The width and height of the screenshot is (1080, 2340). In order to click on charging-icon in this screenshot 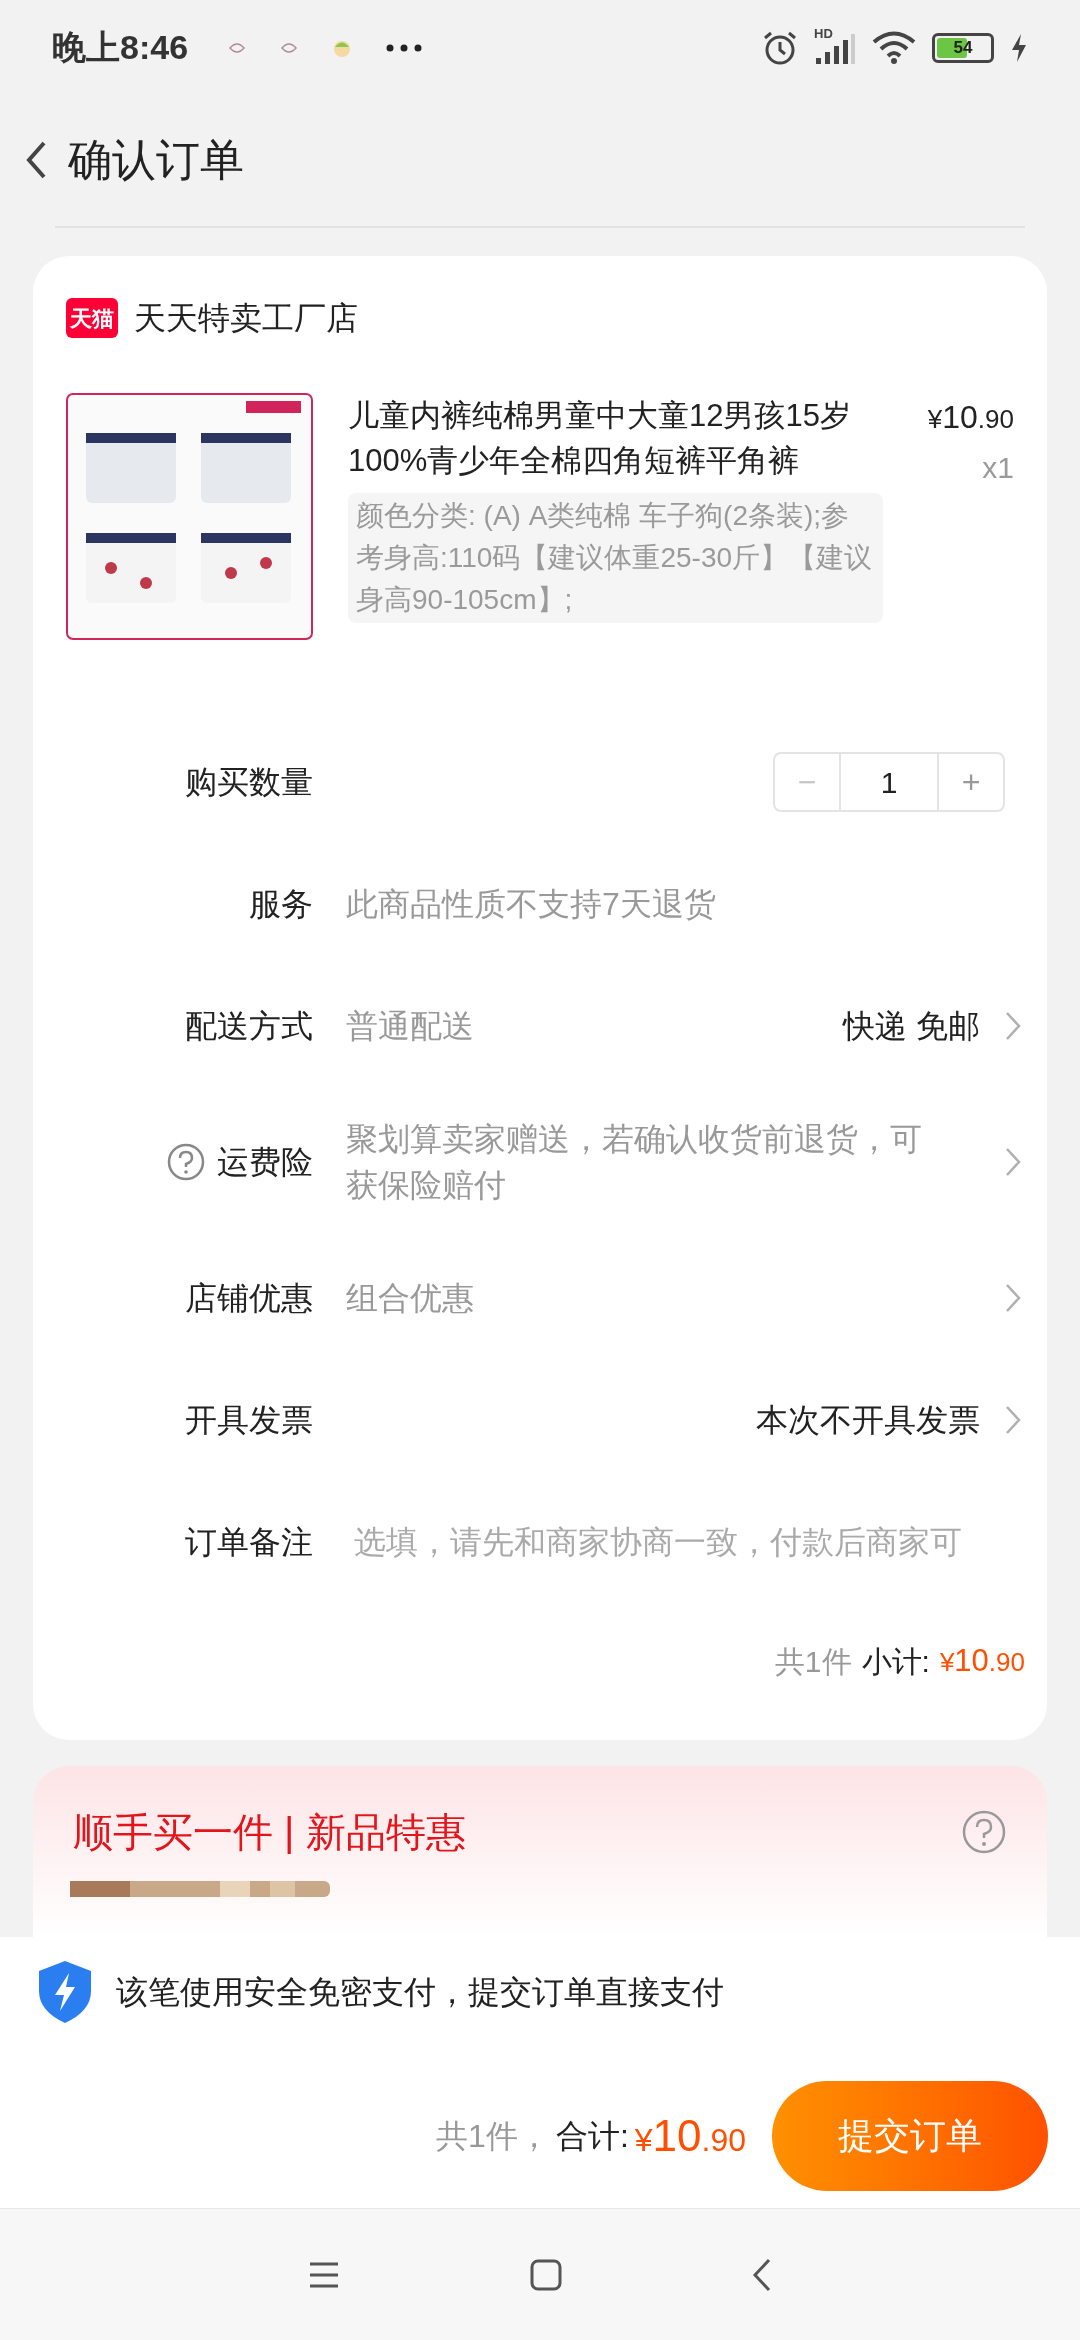, I will do `click(1019, 47)`.